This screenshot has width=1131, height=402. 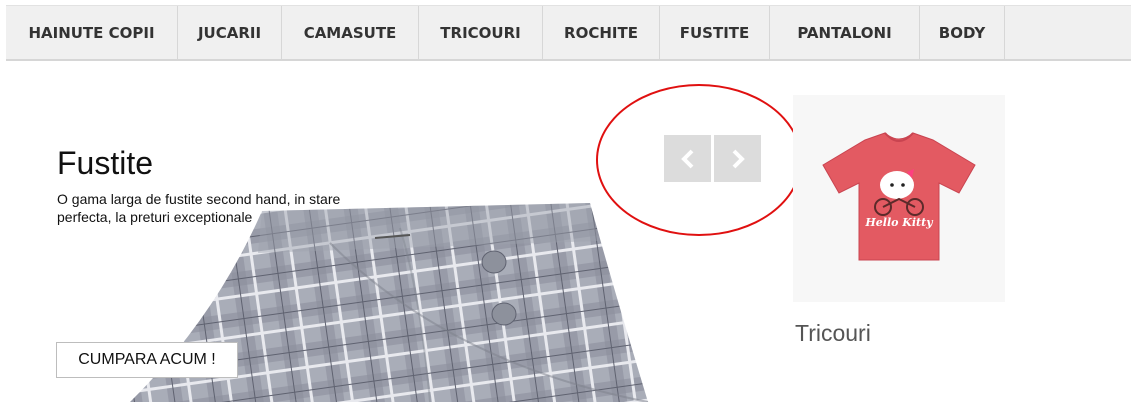 I want to click on nav-item-camasute: CAMASUTE, so click(x=350, y=32).